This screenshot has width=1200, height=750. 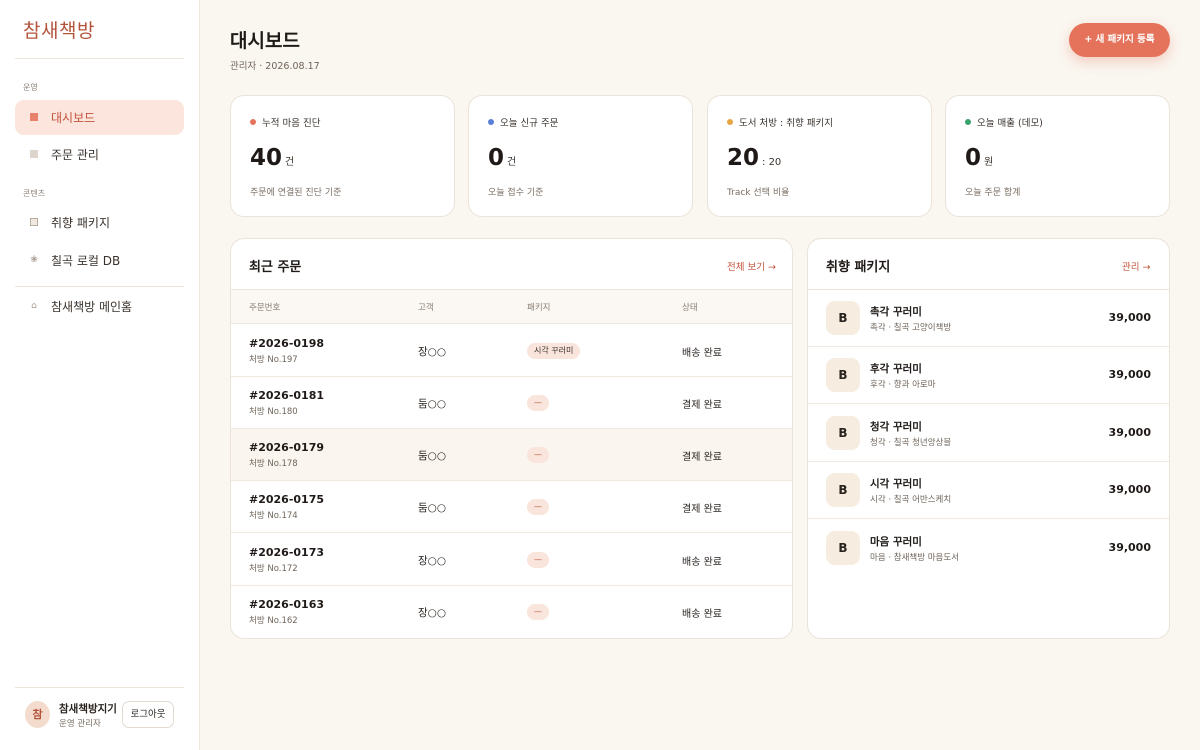 What do you see at coordinates (432, 456) in the screenshot?
I see `customer-name: 둠○○` at bounding box center [432, 456].